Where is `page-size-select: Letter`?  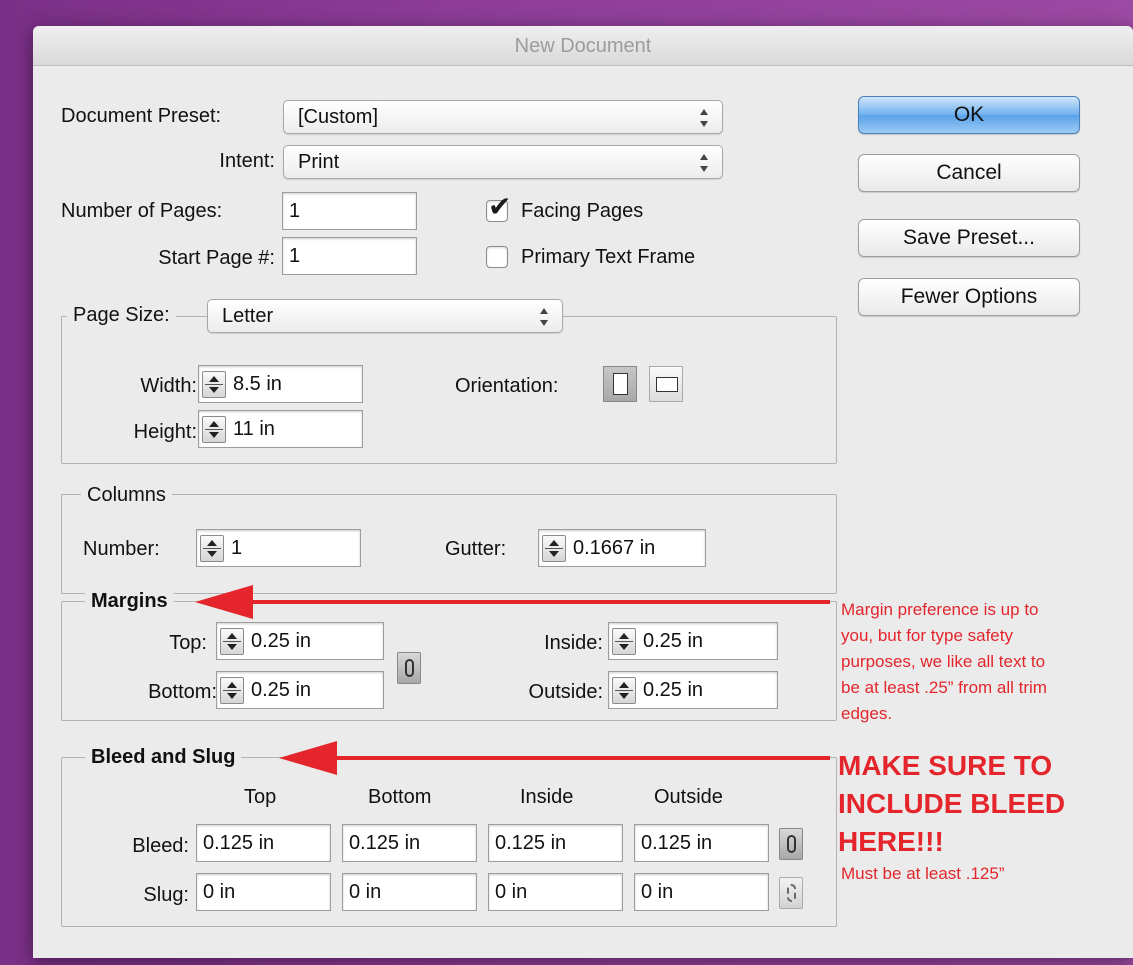
page-size-select: Letter is located at coordinates (385, 316).